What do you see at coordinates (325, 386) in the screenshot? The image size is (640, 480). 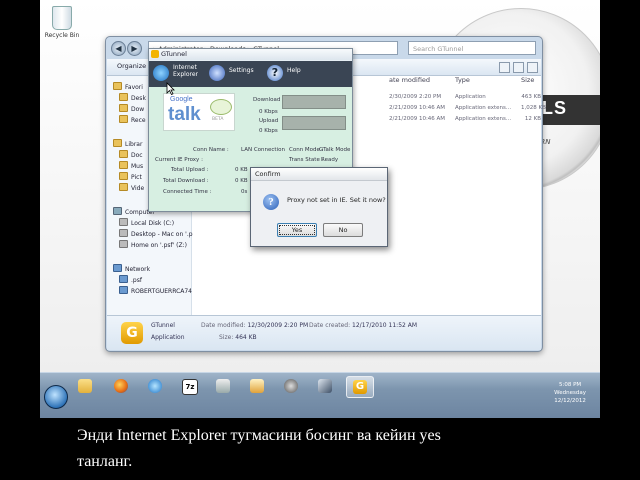 I see `taskbar-telescope` at bounding box center [325, 386].